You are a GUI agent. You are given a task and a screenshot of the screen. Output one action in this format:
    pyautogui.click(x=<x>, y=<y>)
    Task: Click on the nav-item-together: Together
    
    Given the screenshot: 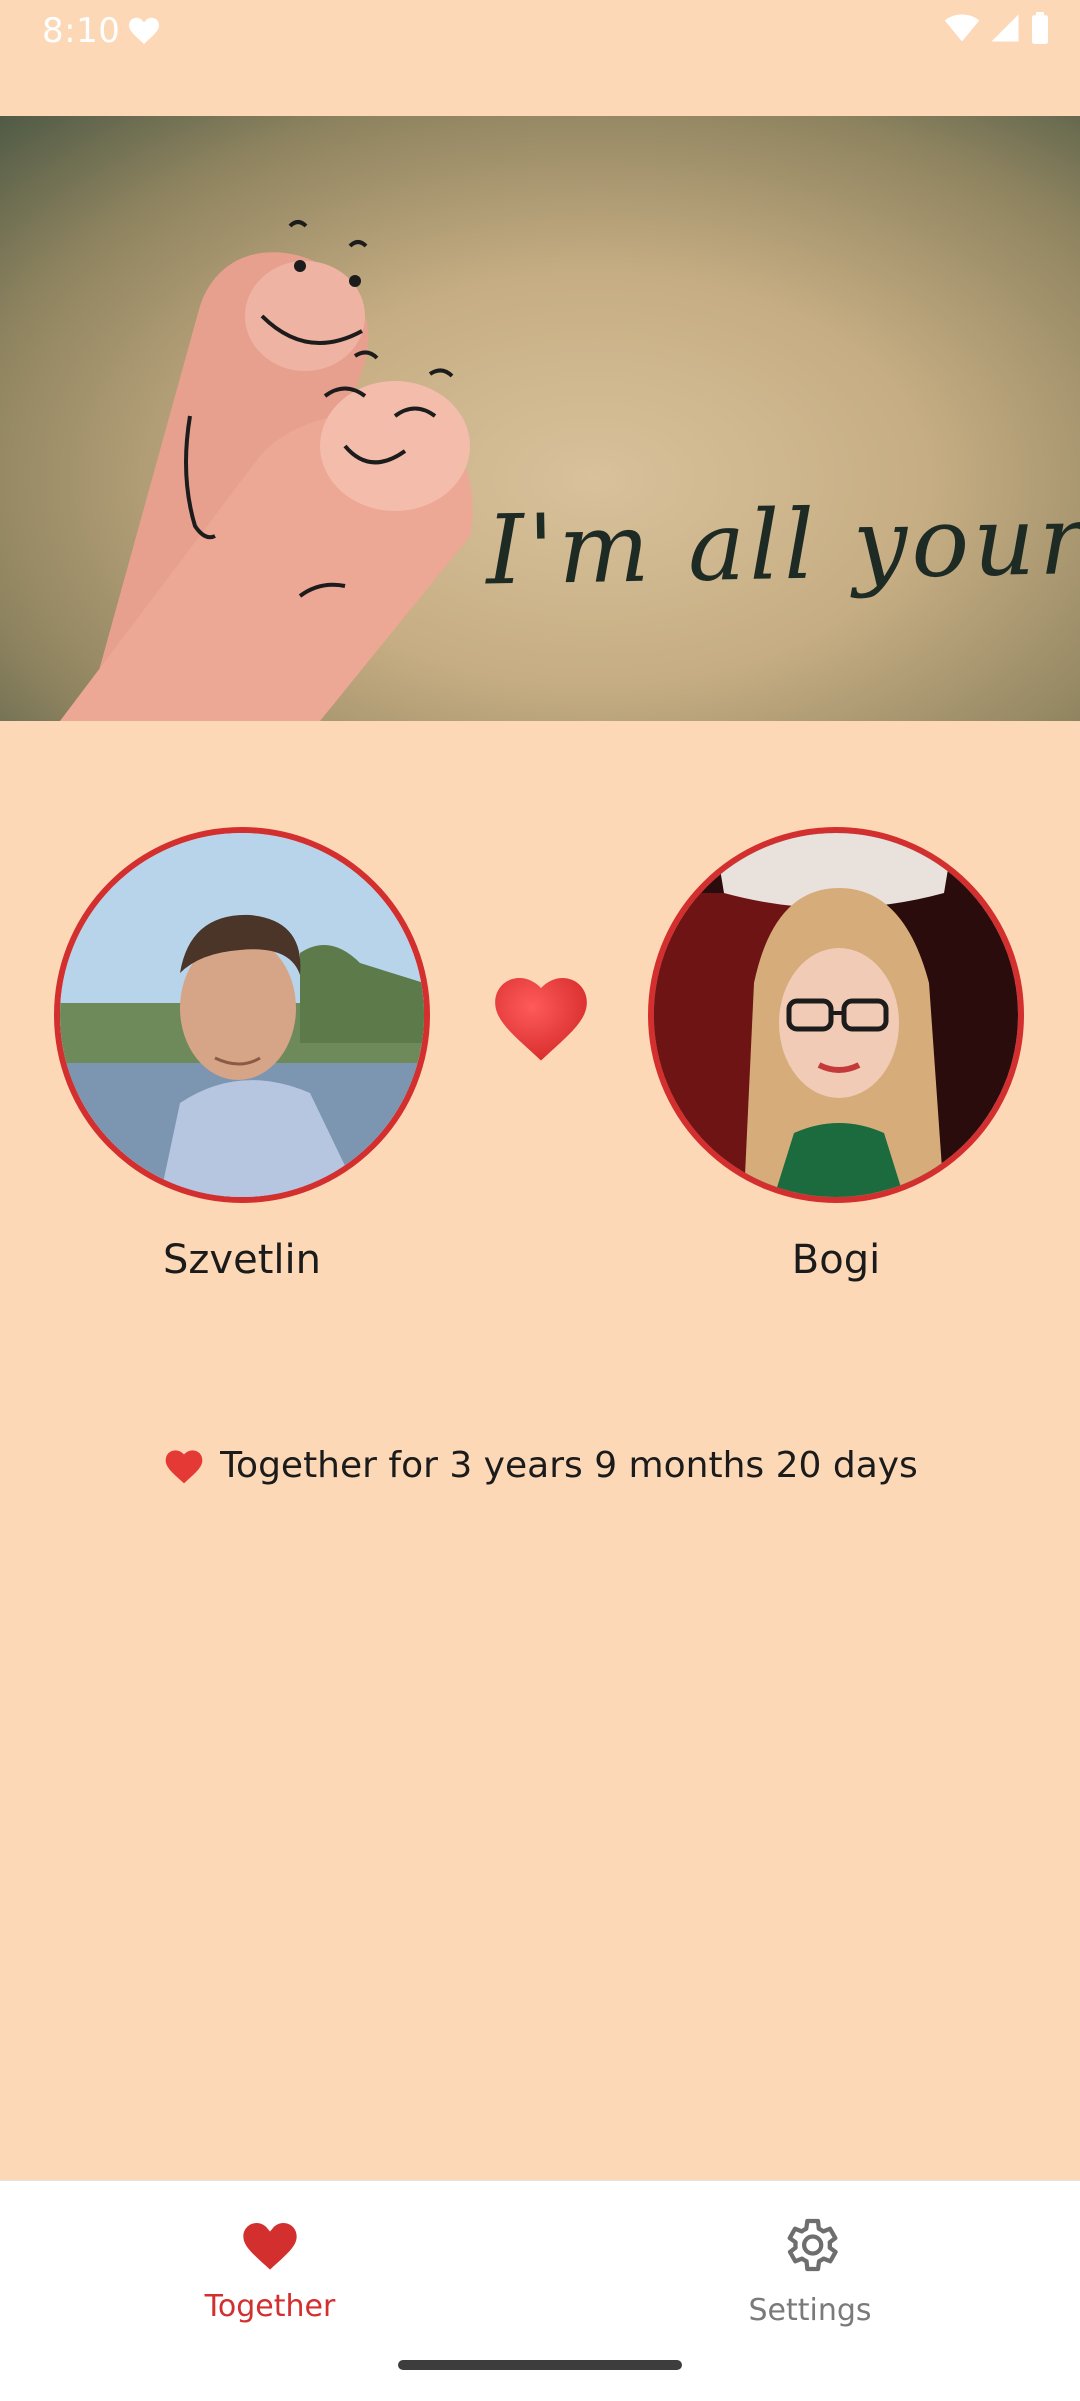 What is the action you would take?
    pyautogui.click(x=270, y=2270)
    